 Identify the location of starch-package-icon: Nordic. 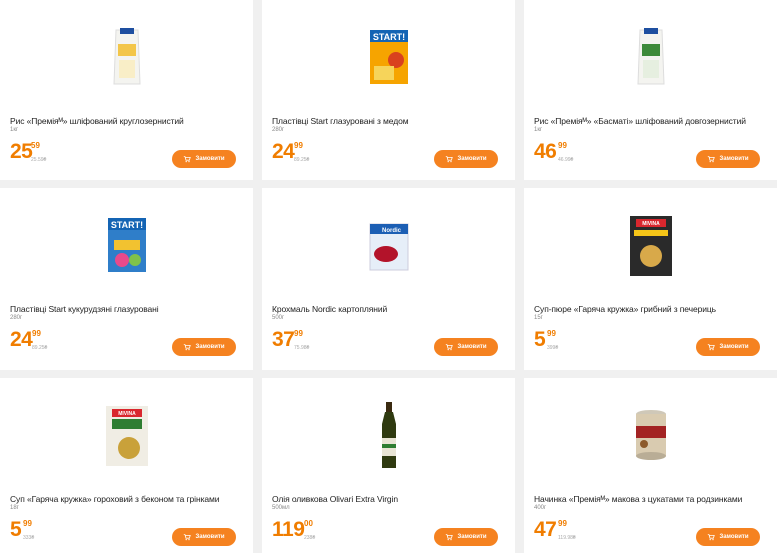
(388, 247).